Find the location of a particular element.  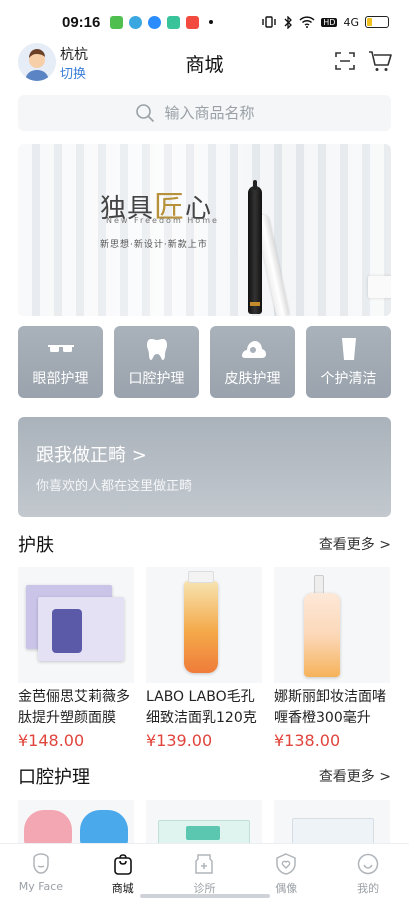

category-label: 口腔护理 is located at coordinates (156, 379).